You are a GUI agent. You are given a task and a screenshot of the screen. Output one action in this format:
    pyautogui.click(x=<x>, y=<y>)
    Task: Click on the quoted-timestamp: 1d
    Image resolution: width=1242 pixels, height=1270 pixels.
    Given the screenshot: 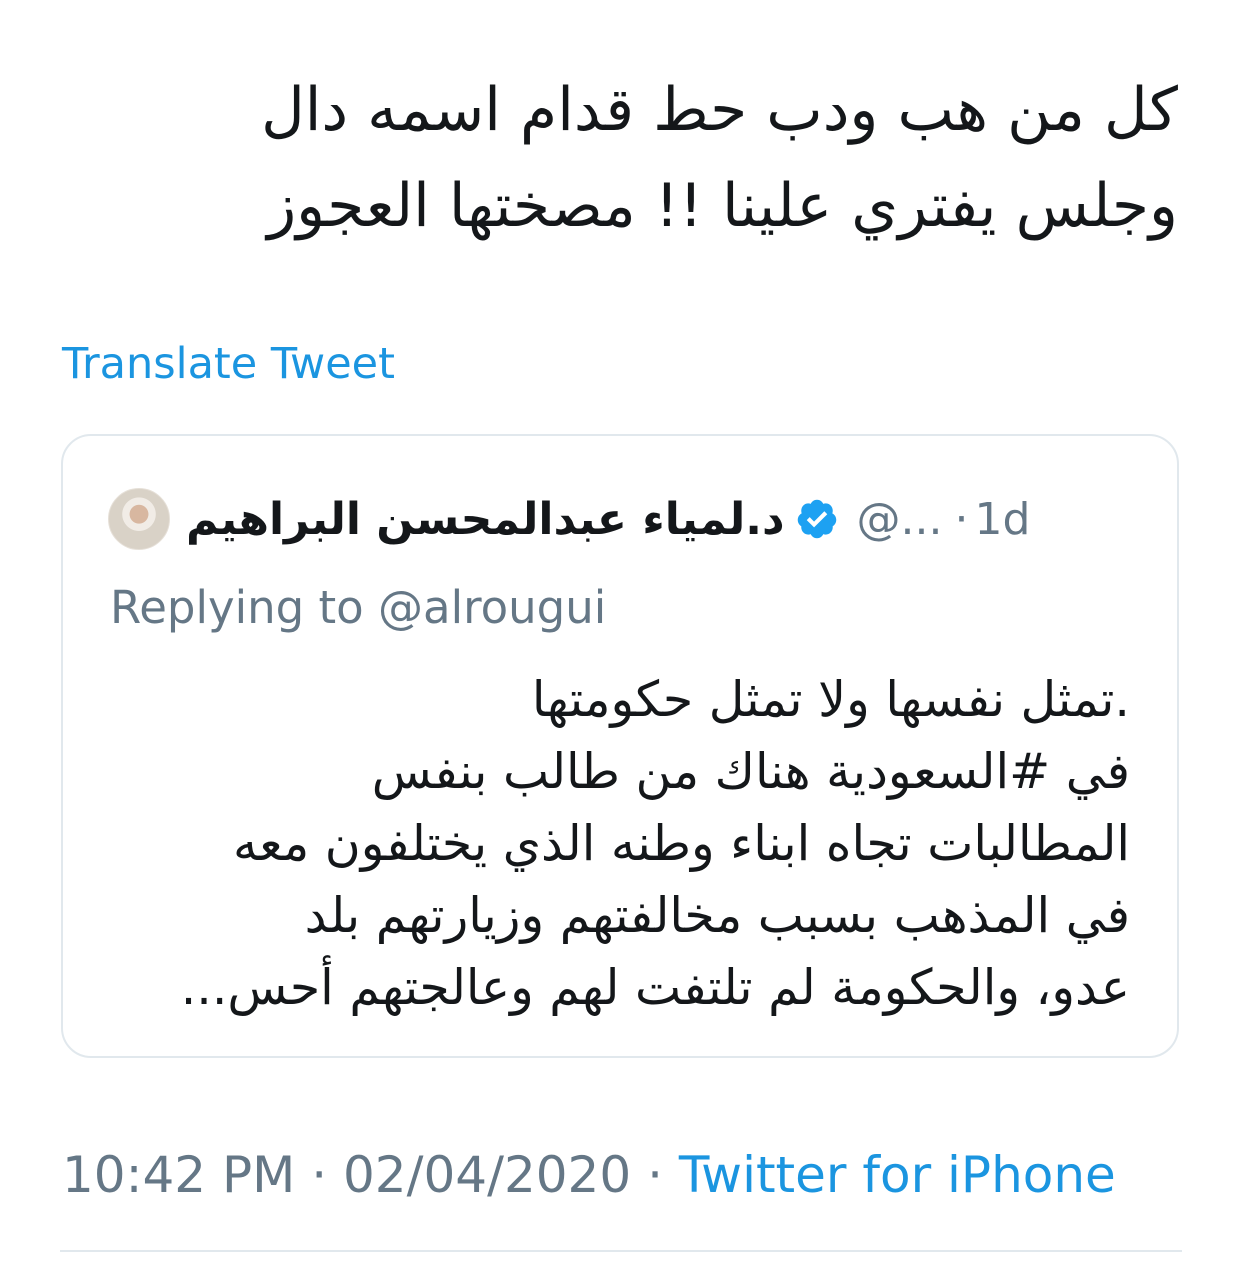 What is the action you would take?
    pyautogui.click(x=1002, y=519)
    